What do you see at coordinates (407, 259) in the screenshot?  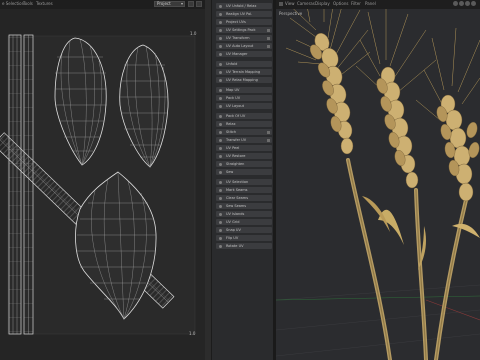 I see `wheat-stems` at bounding box center [407, 259].